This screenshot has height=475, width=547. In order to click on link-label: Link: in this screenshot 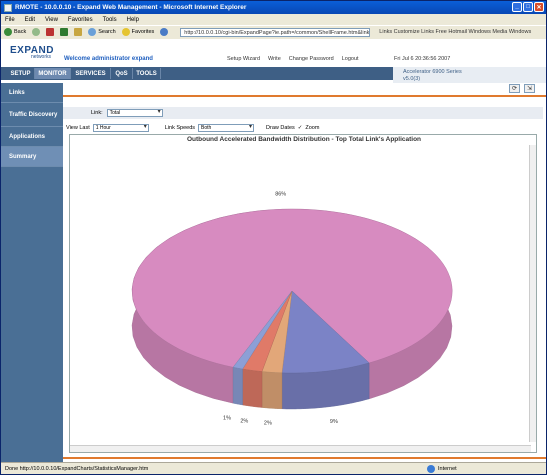, I will do `click(97, 113)`.